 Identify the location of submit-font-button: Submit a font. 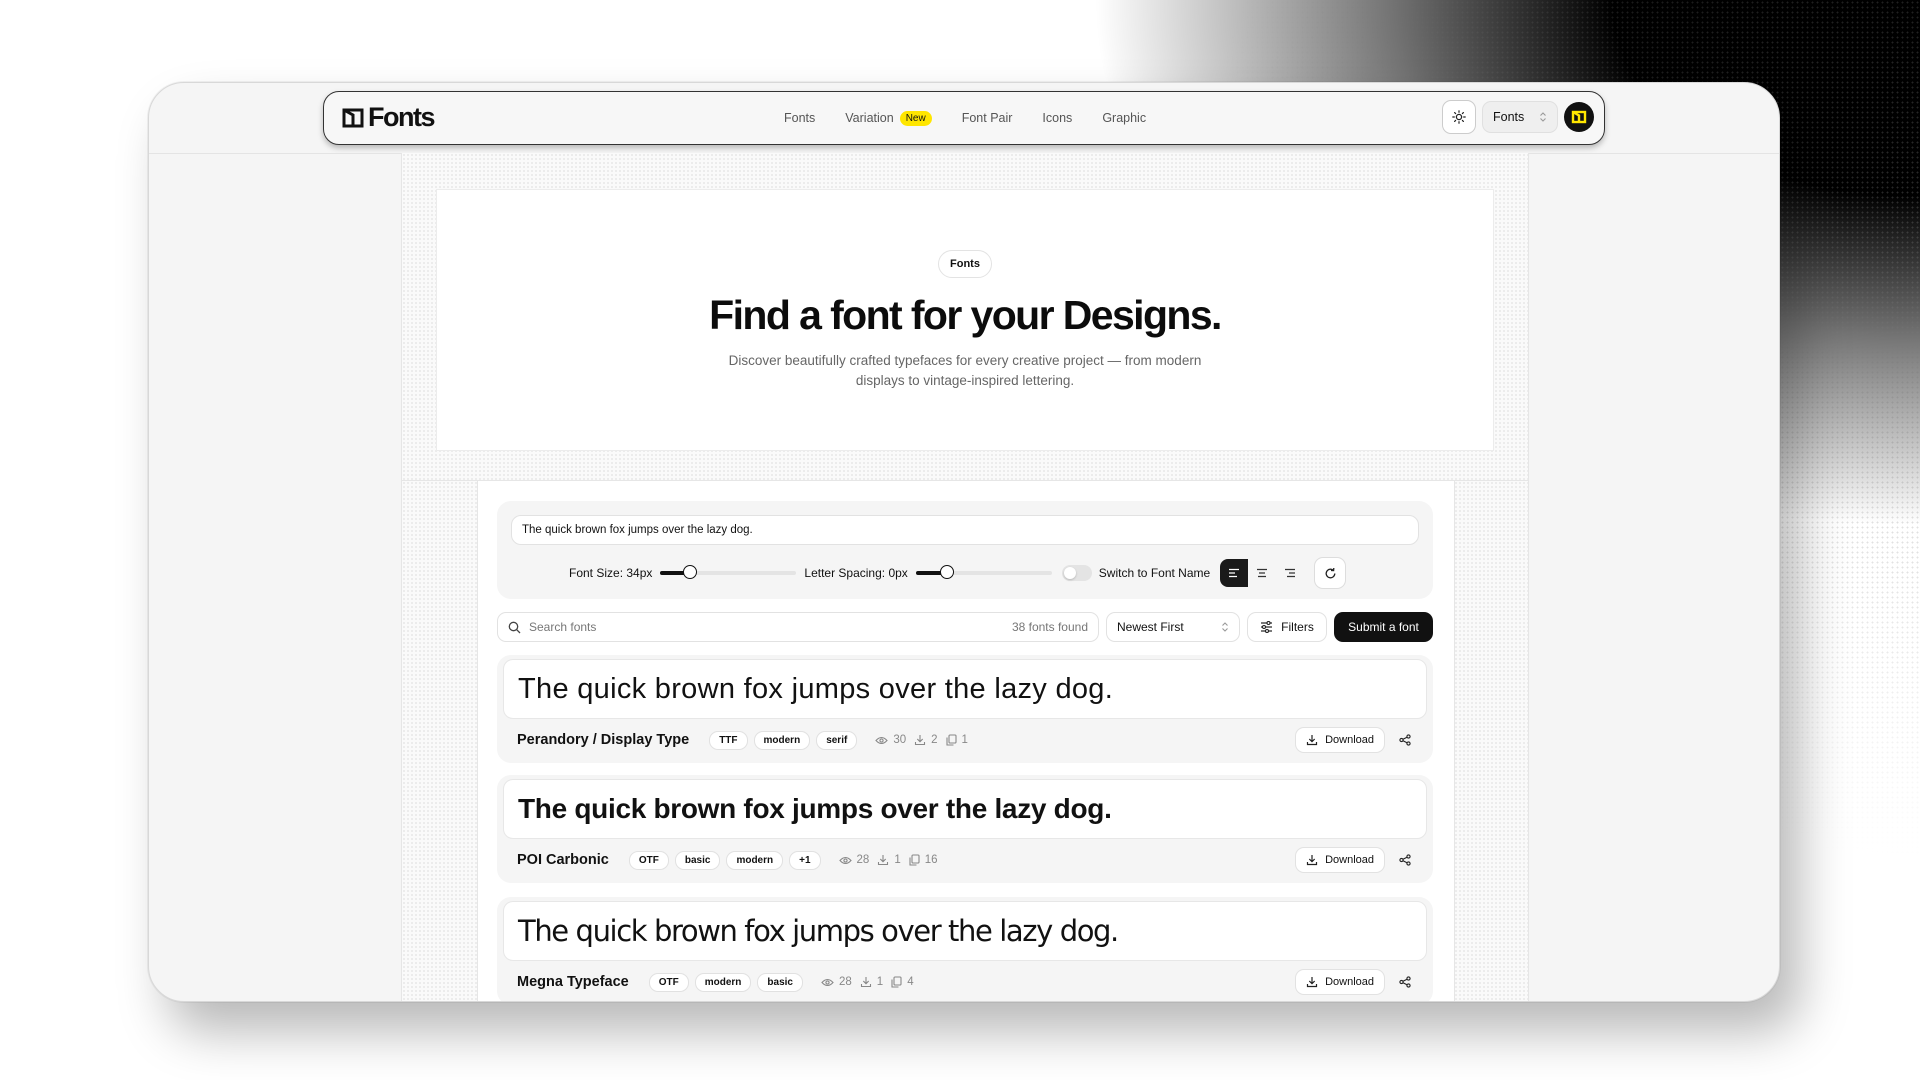
(1383, 627).